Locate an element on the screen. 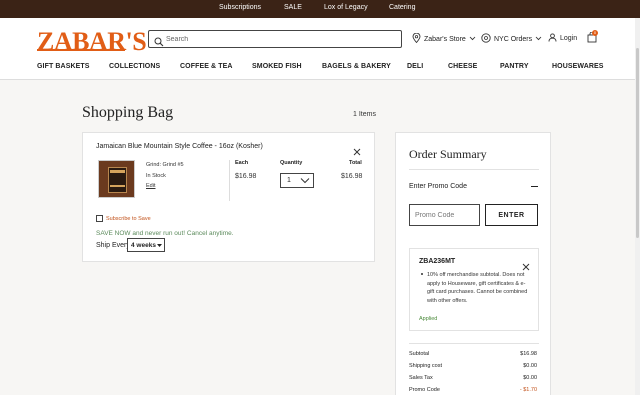 This screenshot has height=395, width=640. quantity-header: Quantity is located at coordinates (291, 163).